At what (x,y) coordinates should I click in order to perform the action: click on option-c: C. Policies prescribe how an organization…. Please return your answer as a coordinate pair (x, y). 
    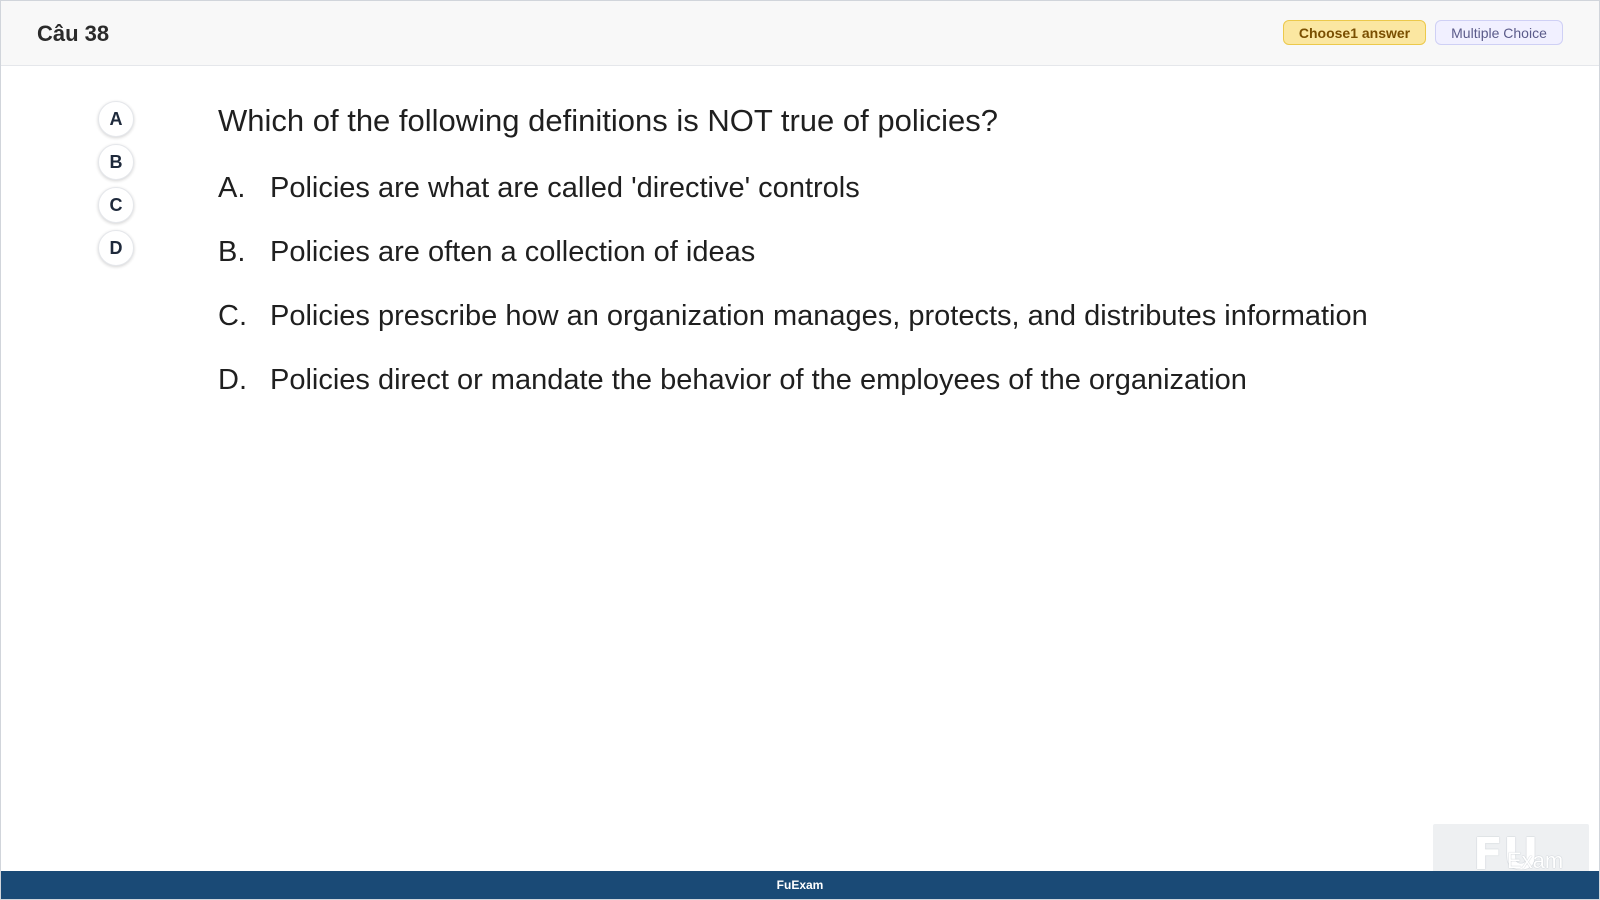
    Looking at the image, I should click on (793, 316).